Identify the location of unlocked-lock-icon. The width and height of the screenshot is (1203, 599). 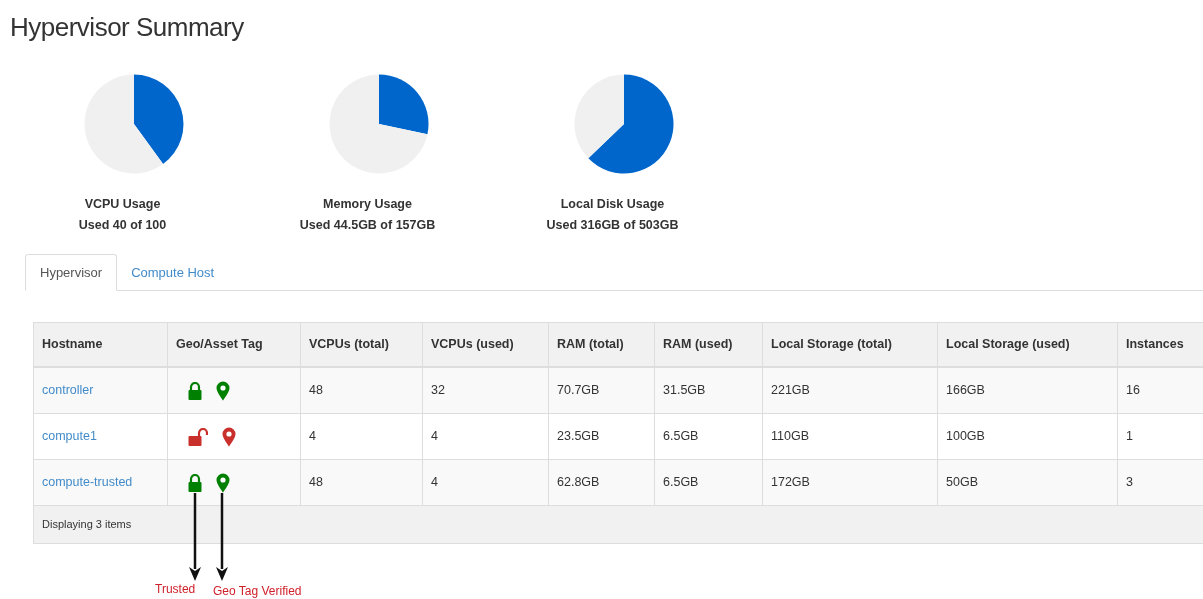
(198, 436).